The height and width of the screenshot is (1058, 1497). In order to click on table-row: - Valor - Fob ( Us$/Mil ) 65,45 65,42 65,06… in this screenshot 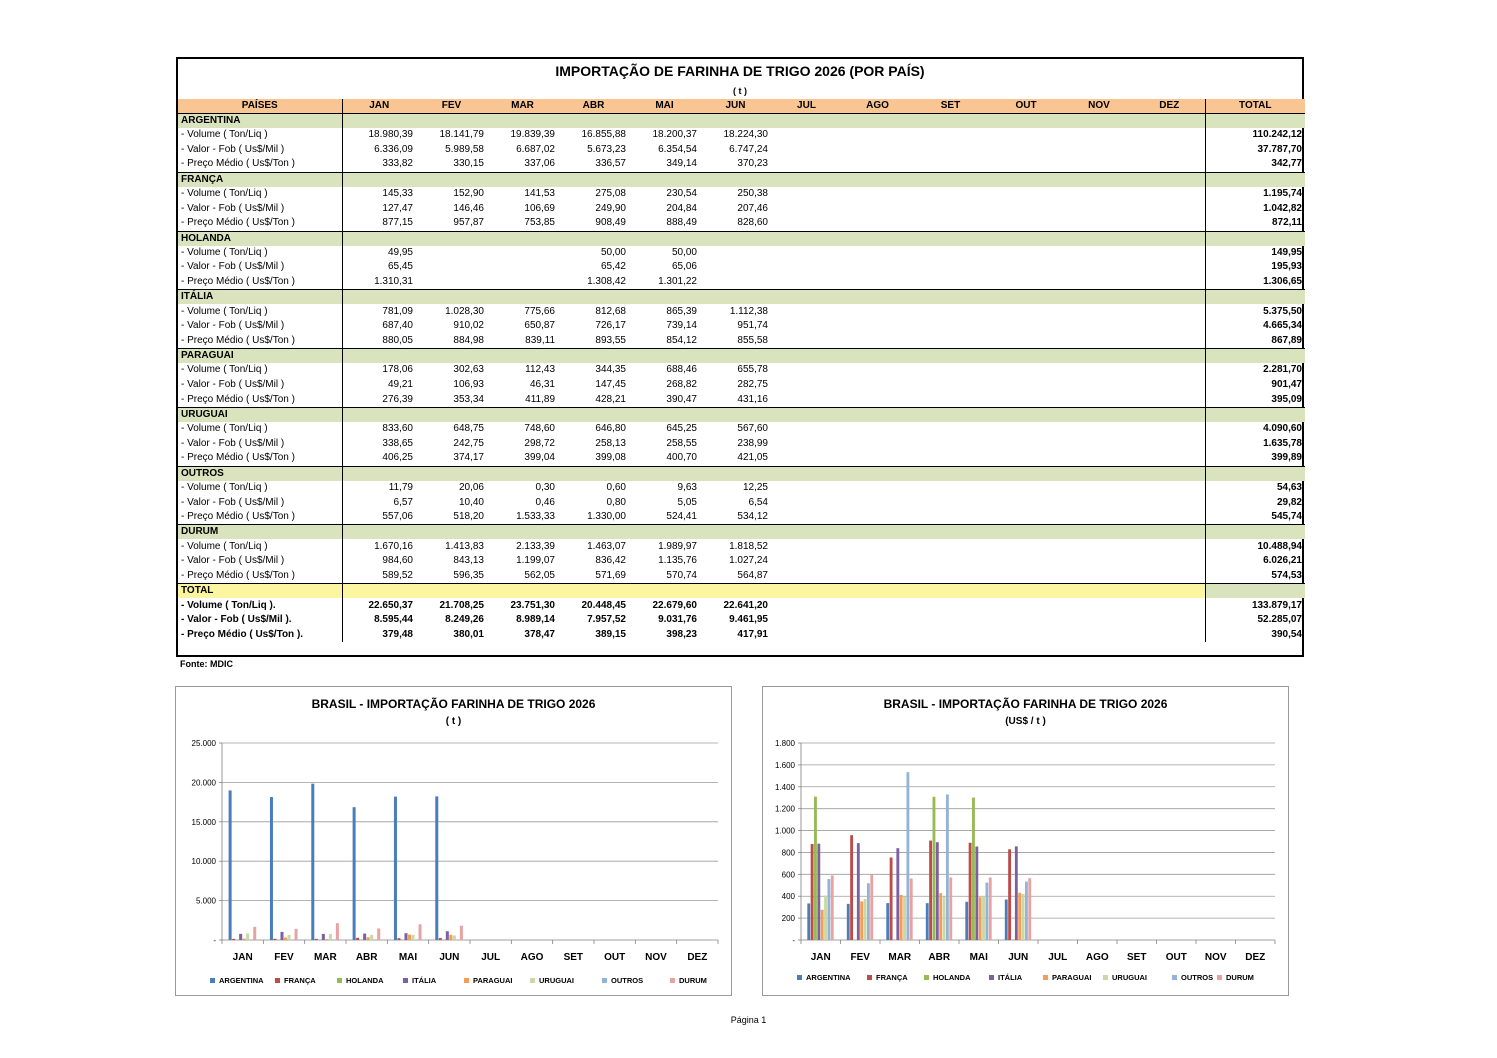, I will do `click(741, 267)`.